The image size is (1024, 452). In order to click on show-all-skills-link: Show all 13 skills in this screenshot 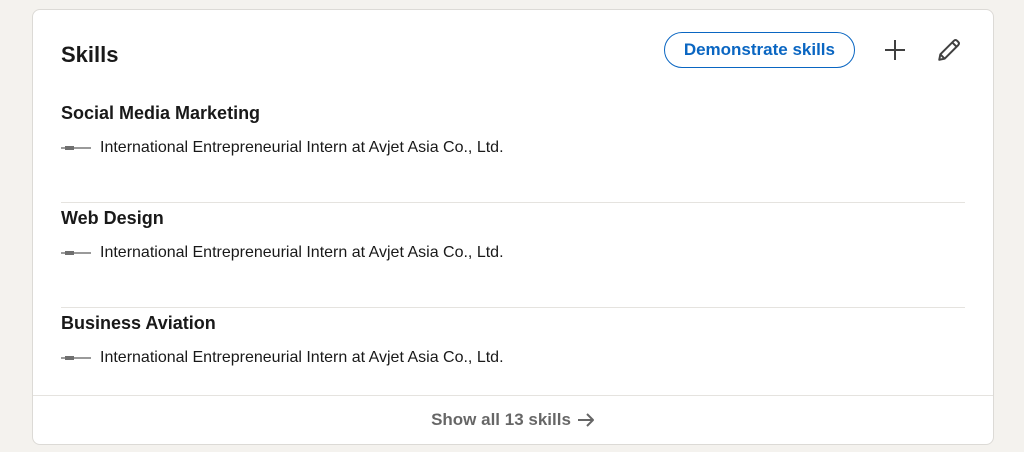, I will do `click(513, 419)`.